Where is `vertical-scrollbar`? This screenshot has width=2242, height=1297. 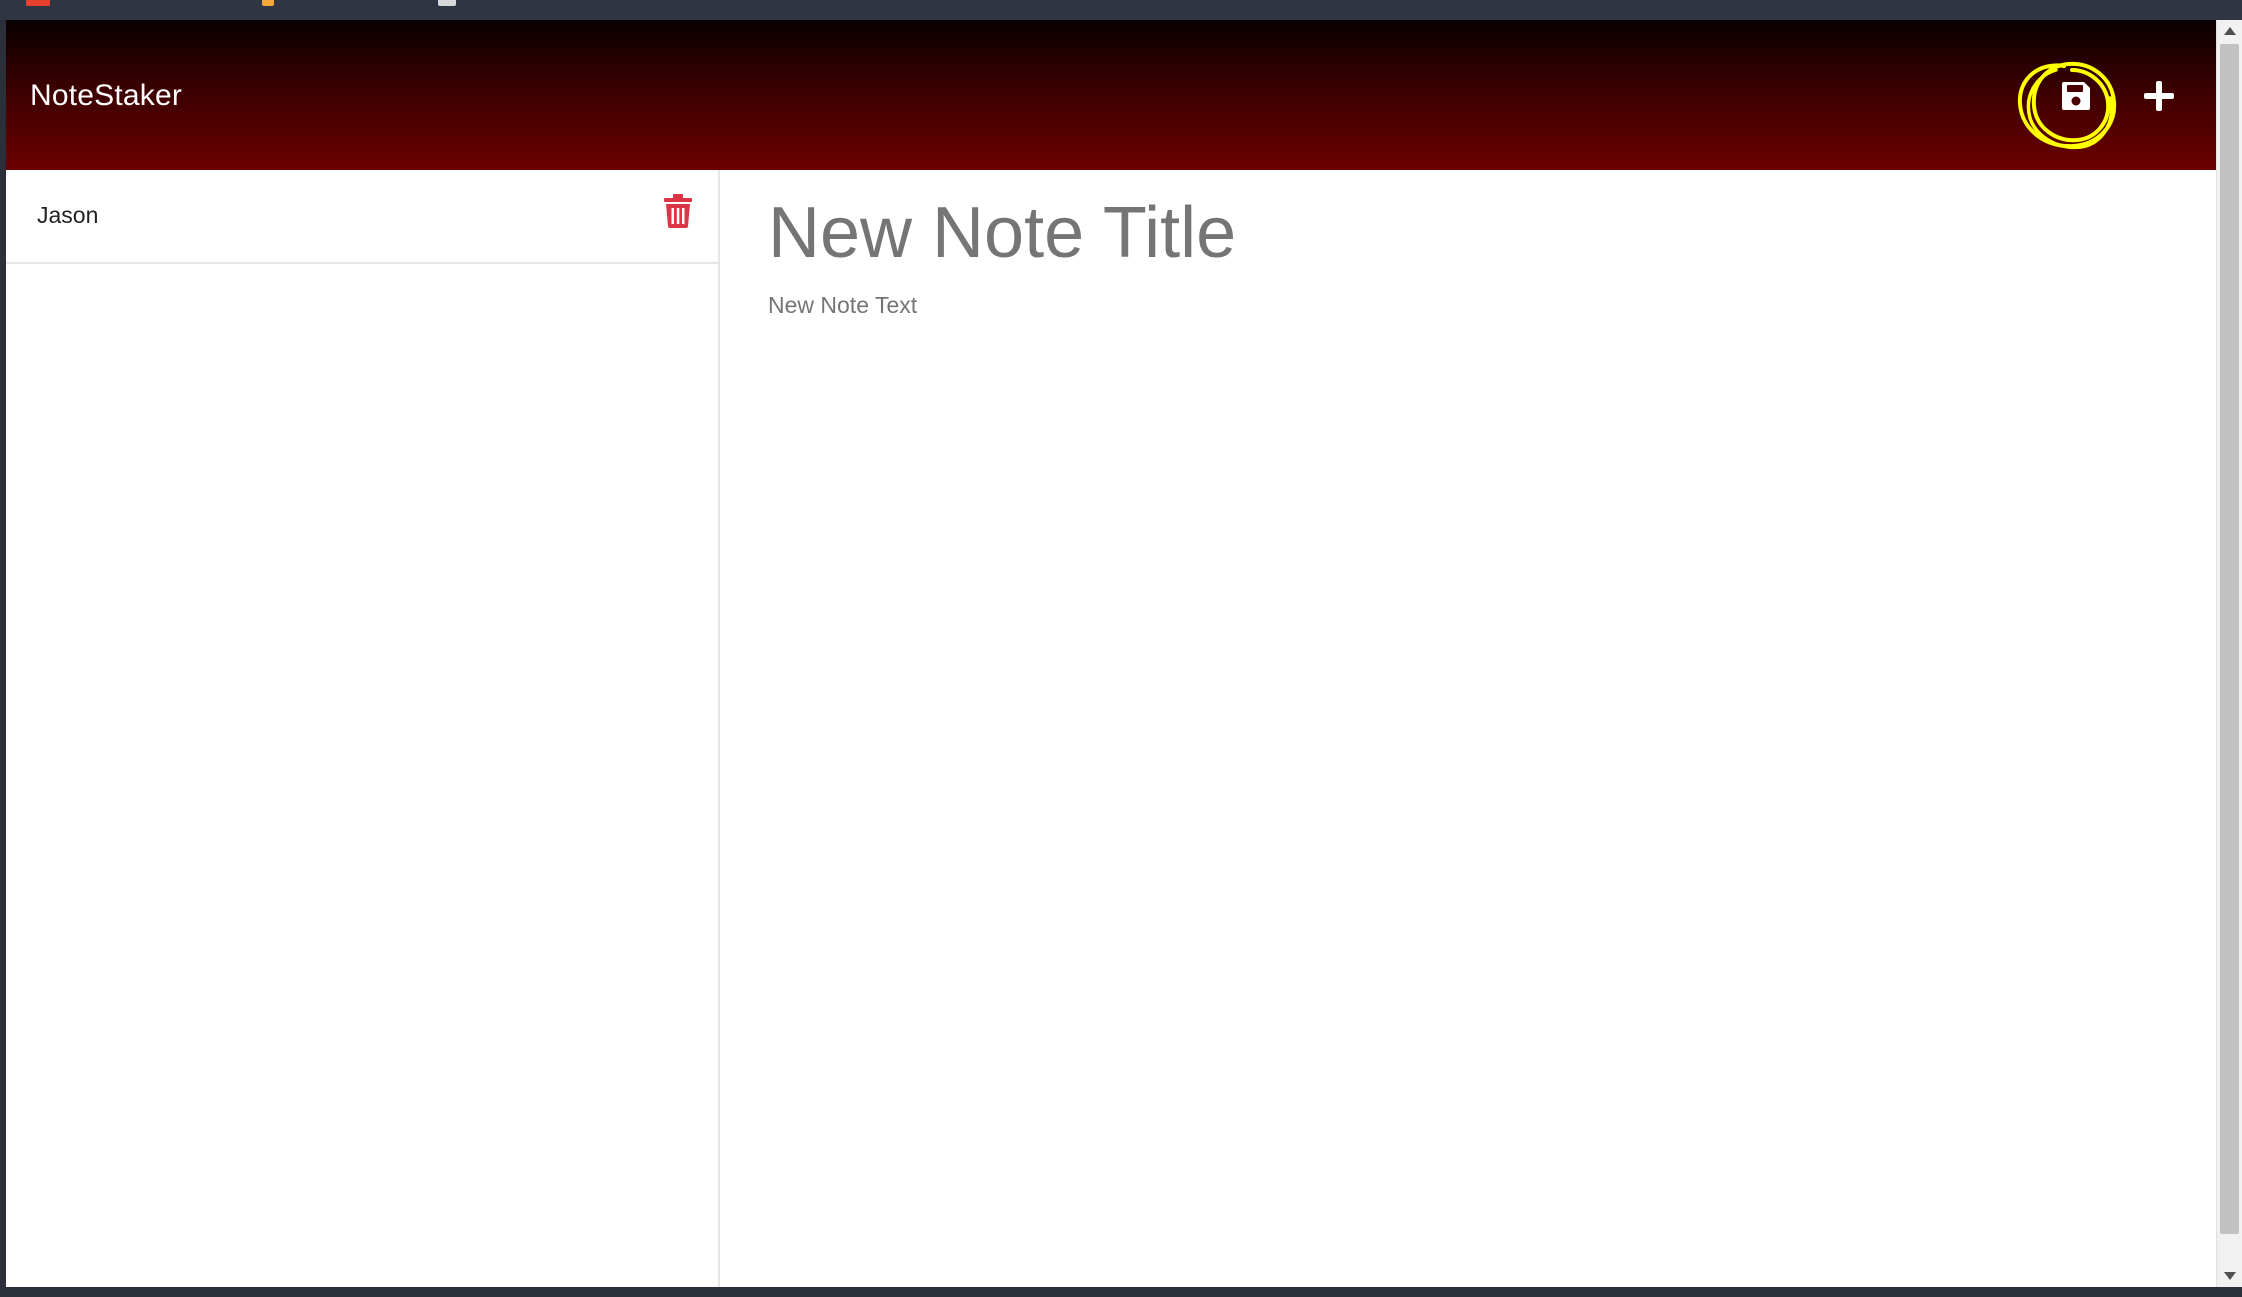
vertical-scrollbar is located at coordinates (2229, 653).